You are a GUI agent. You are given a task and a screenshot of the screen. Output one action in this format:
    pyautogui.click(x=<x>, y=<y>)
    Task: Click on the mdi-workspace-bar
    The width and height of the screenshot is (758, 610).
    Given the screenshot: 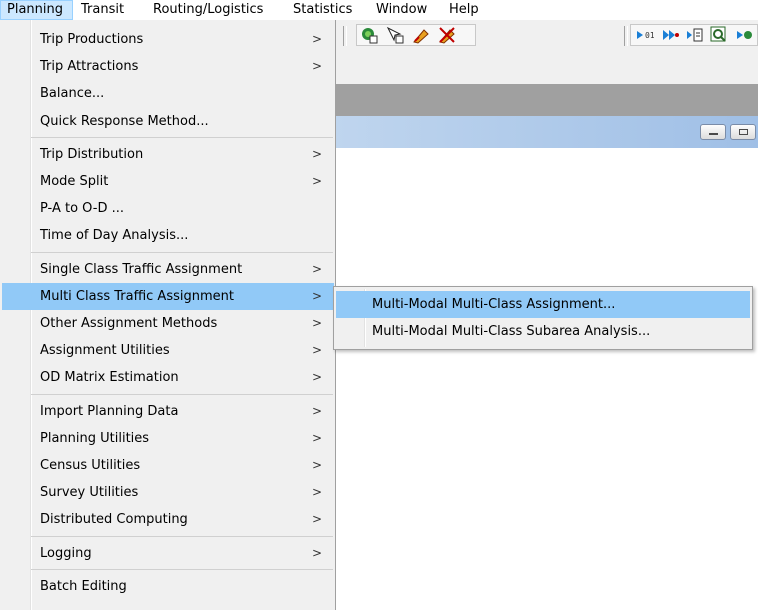 What is the action you would take?
    pyautogui.click(x=547, y=100)
    